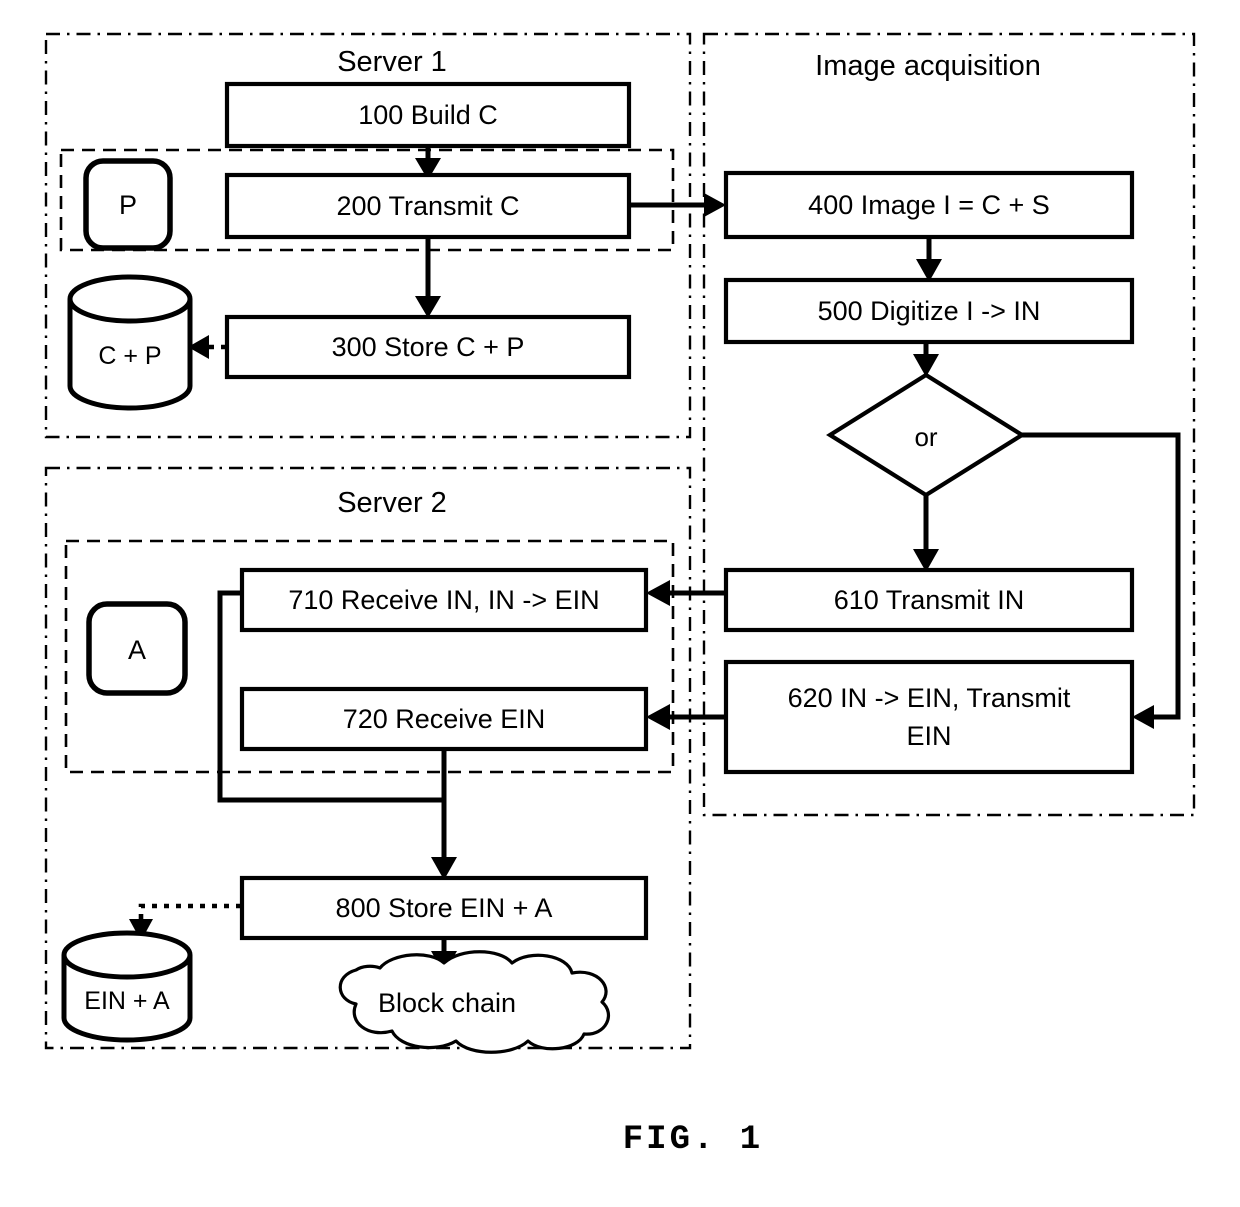 Image resolution: width=1240 pixels, height=1207 pixels. Describe the element at coordinates (693, 1140) in the screenshot. I see `figure-caption: FIG. 1` at that location.